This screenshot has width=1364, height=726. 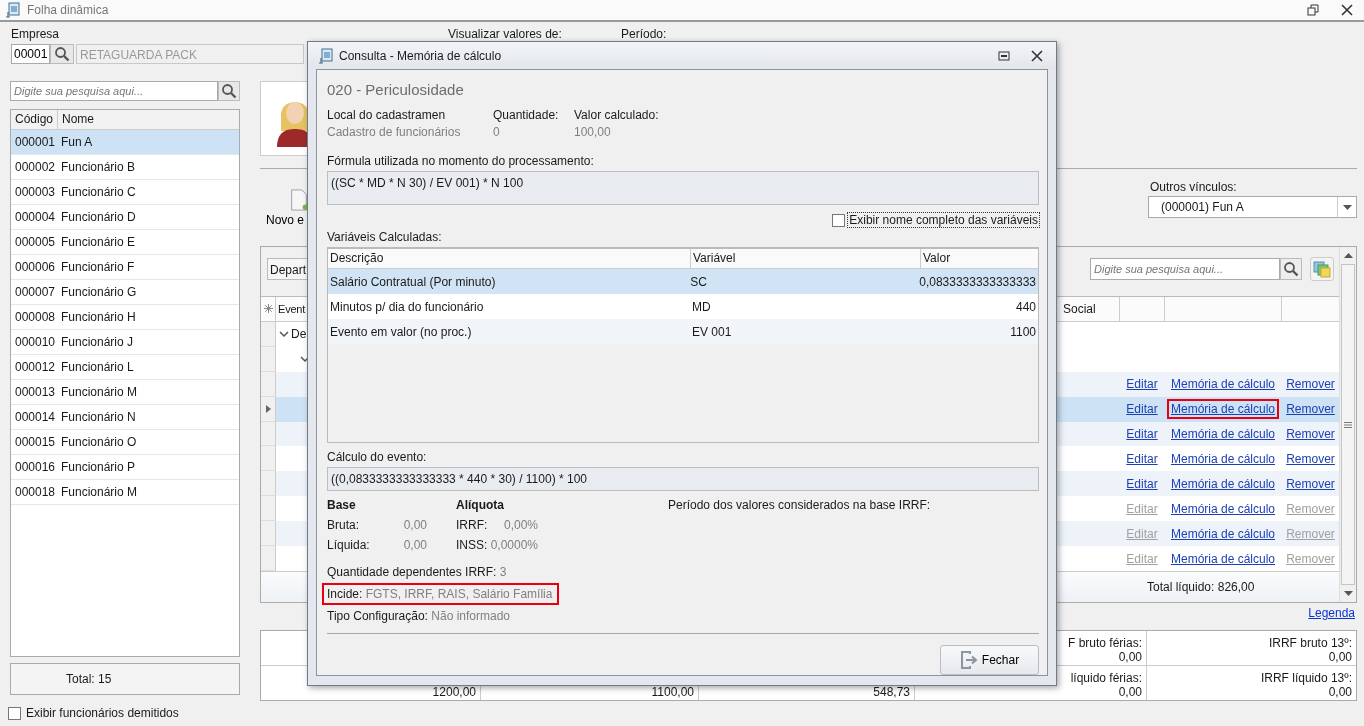 I want to click on field-label: Bruta:, so click(x=343, y=525).